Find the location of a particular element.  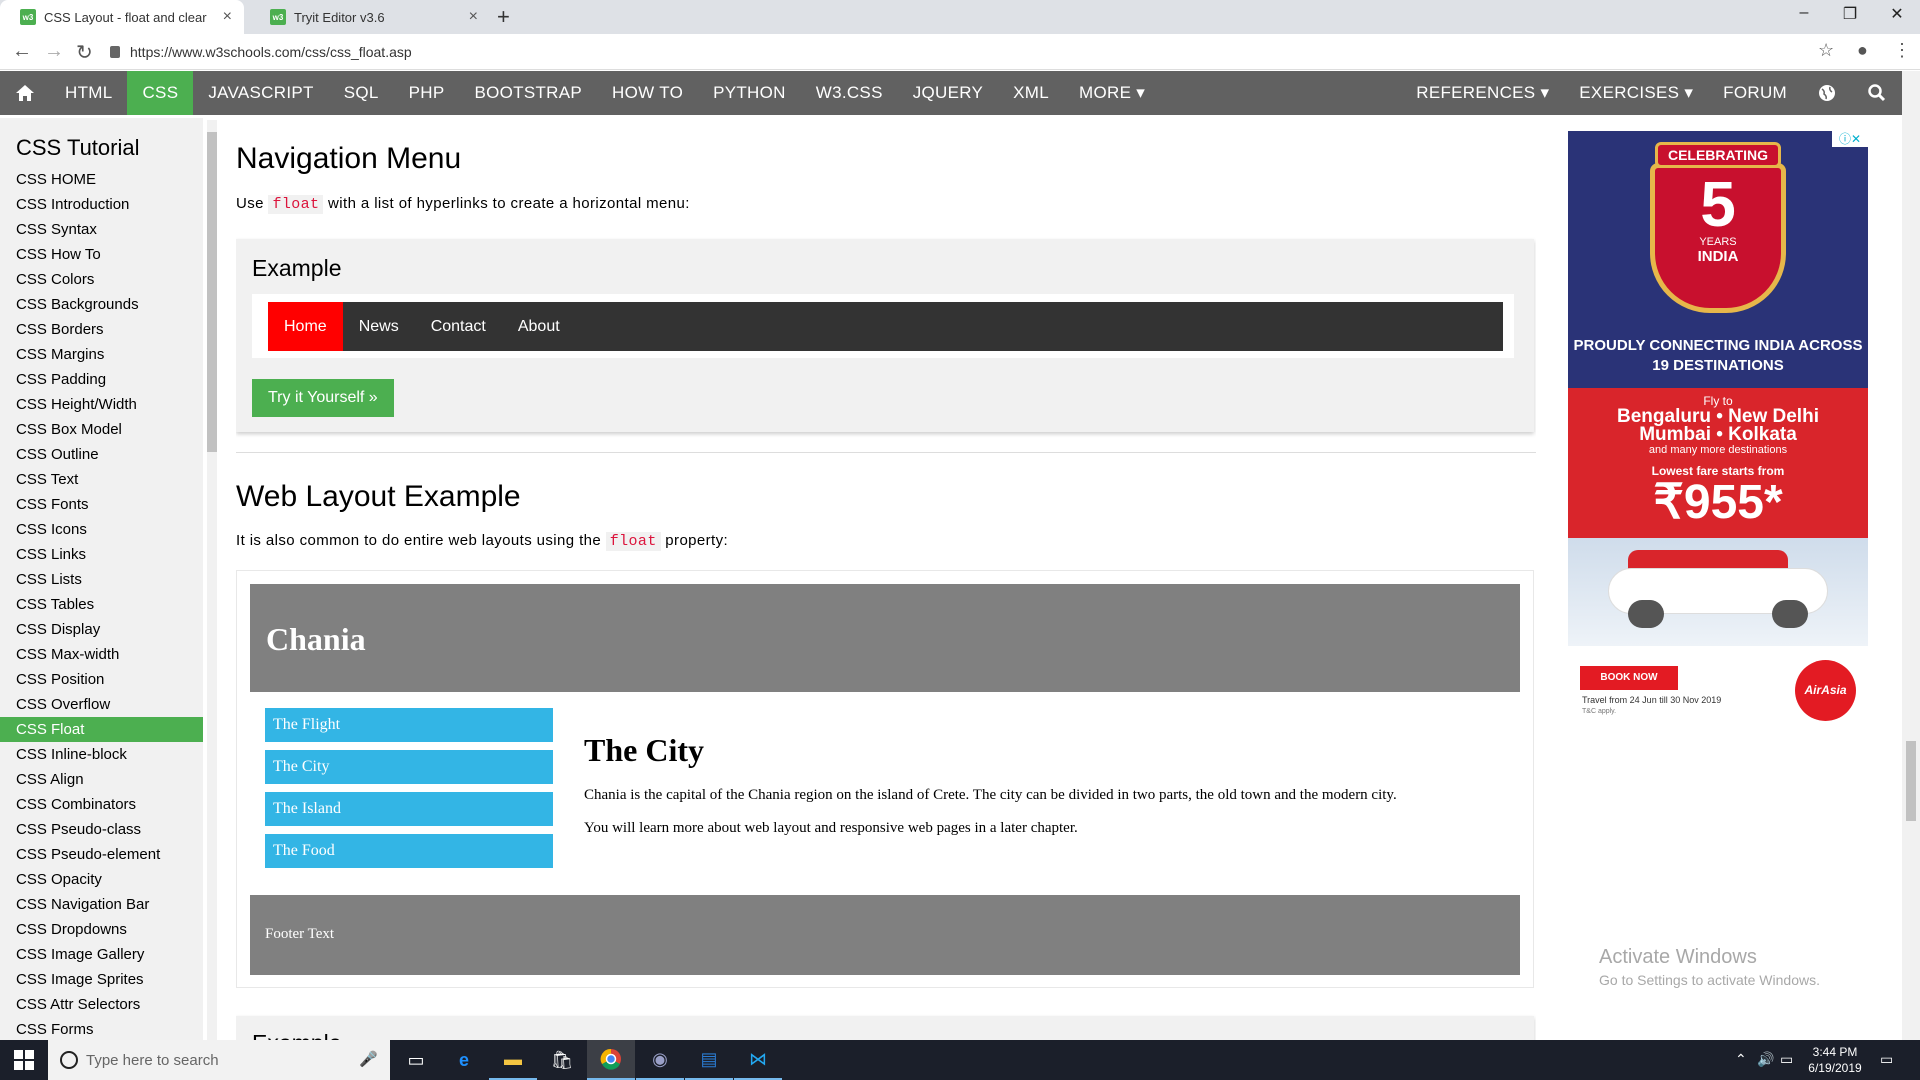

sidebar-item-css-introduction: CSS Introduction is located at coordinates (101, 204).